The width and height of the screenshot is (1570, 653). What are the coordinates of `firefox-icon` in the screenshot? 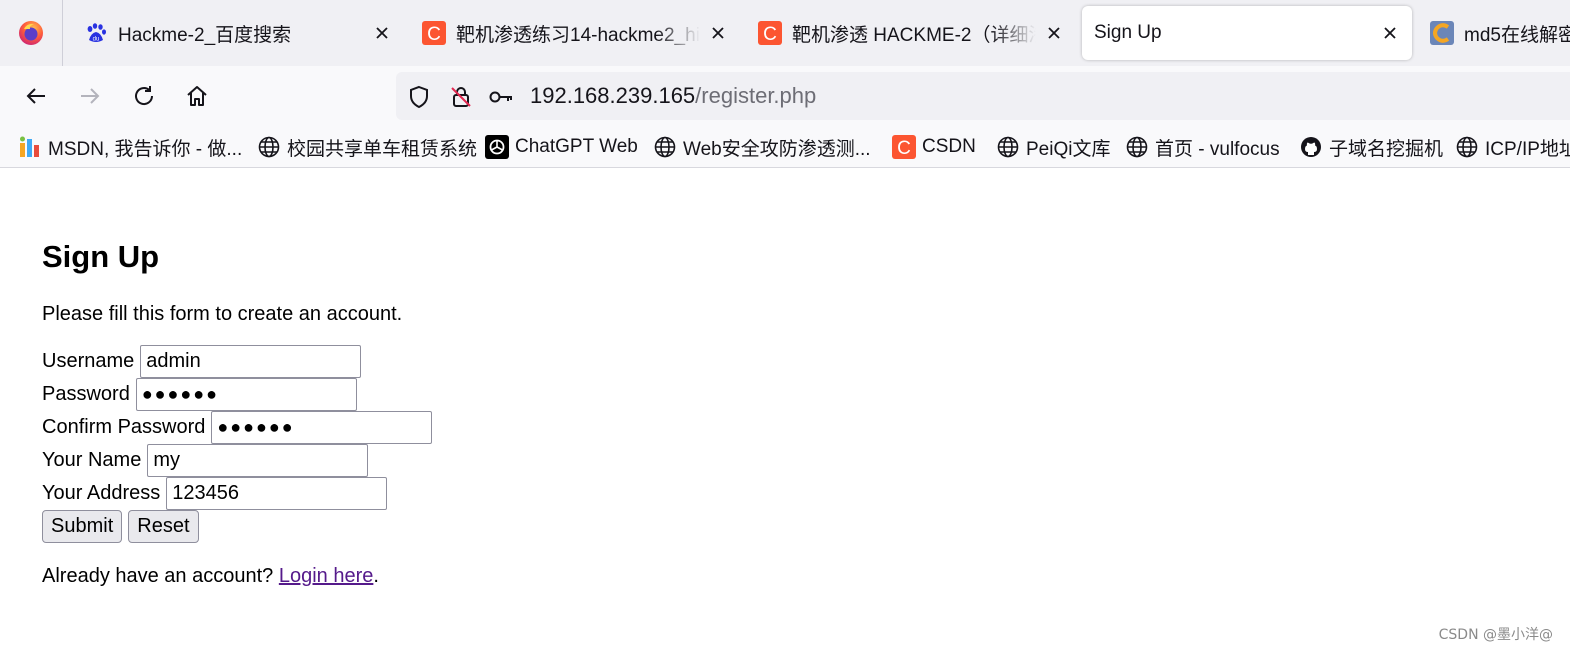 It's located at (31, 33).